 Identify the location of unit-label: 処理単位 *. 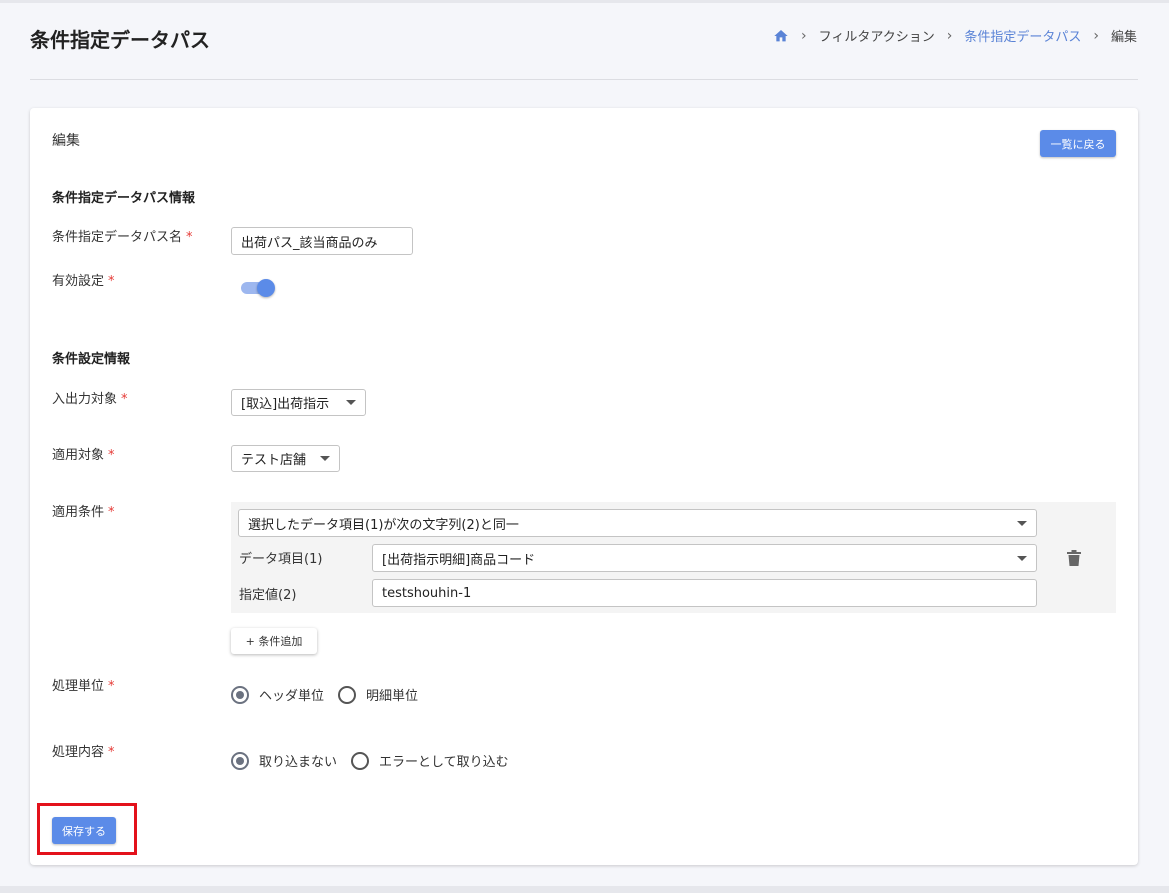
(83, 686).